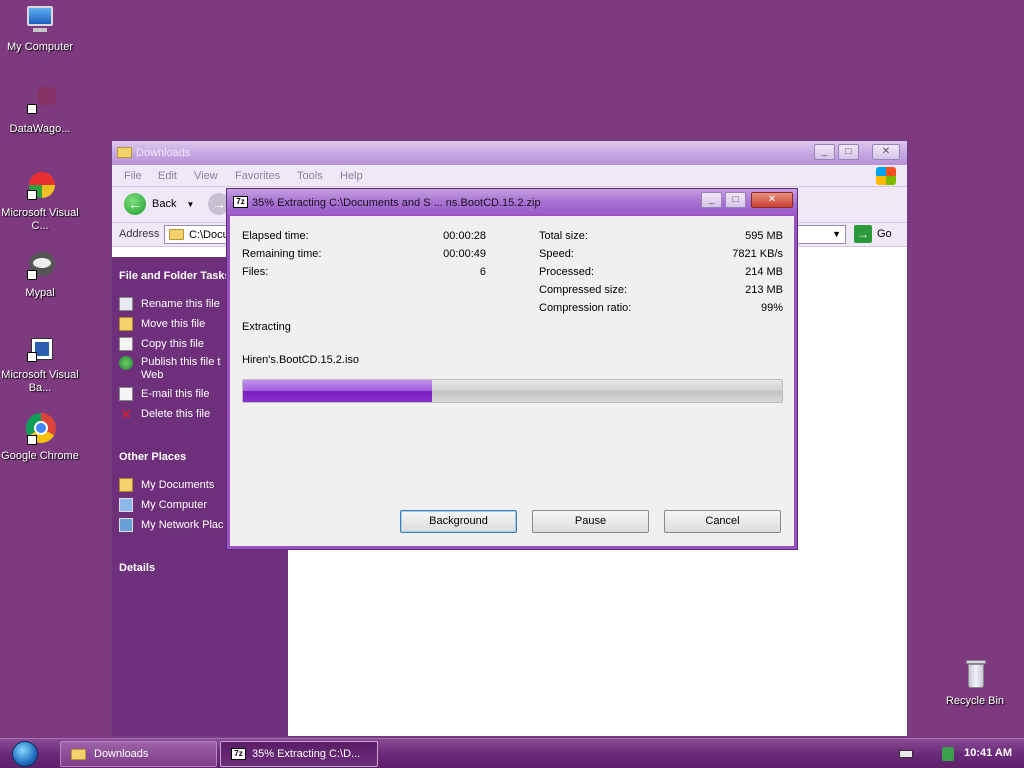 This screenshot has width=1024, height=768. What do you see at coordinates (166, 485) in the screenshot?
I see `place-my-documents: My Documents` at bounding box center [166, 485].